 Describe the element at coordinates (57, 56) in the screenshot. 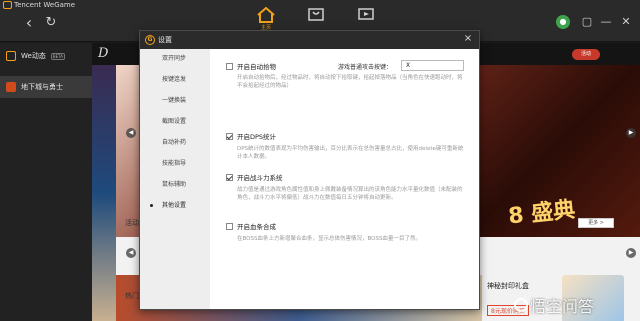

I see `beta-badge: BETA` at that location.